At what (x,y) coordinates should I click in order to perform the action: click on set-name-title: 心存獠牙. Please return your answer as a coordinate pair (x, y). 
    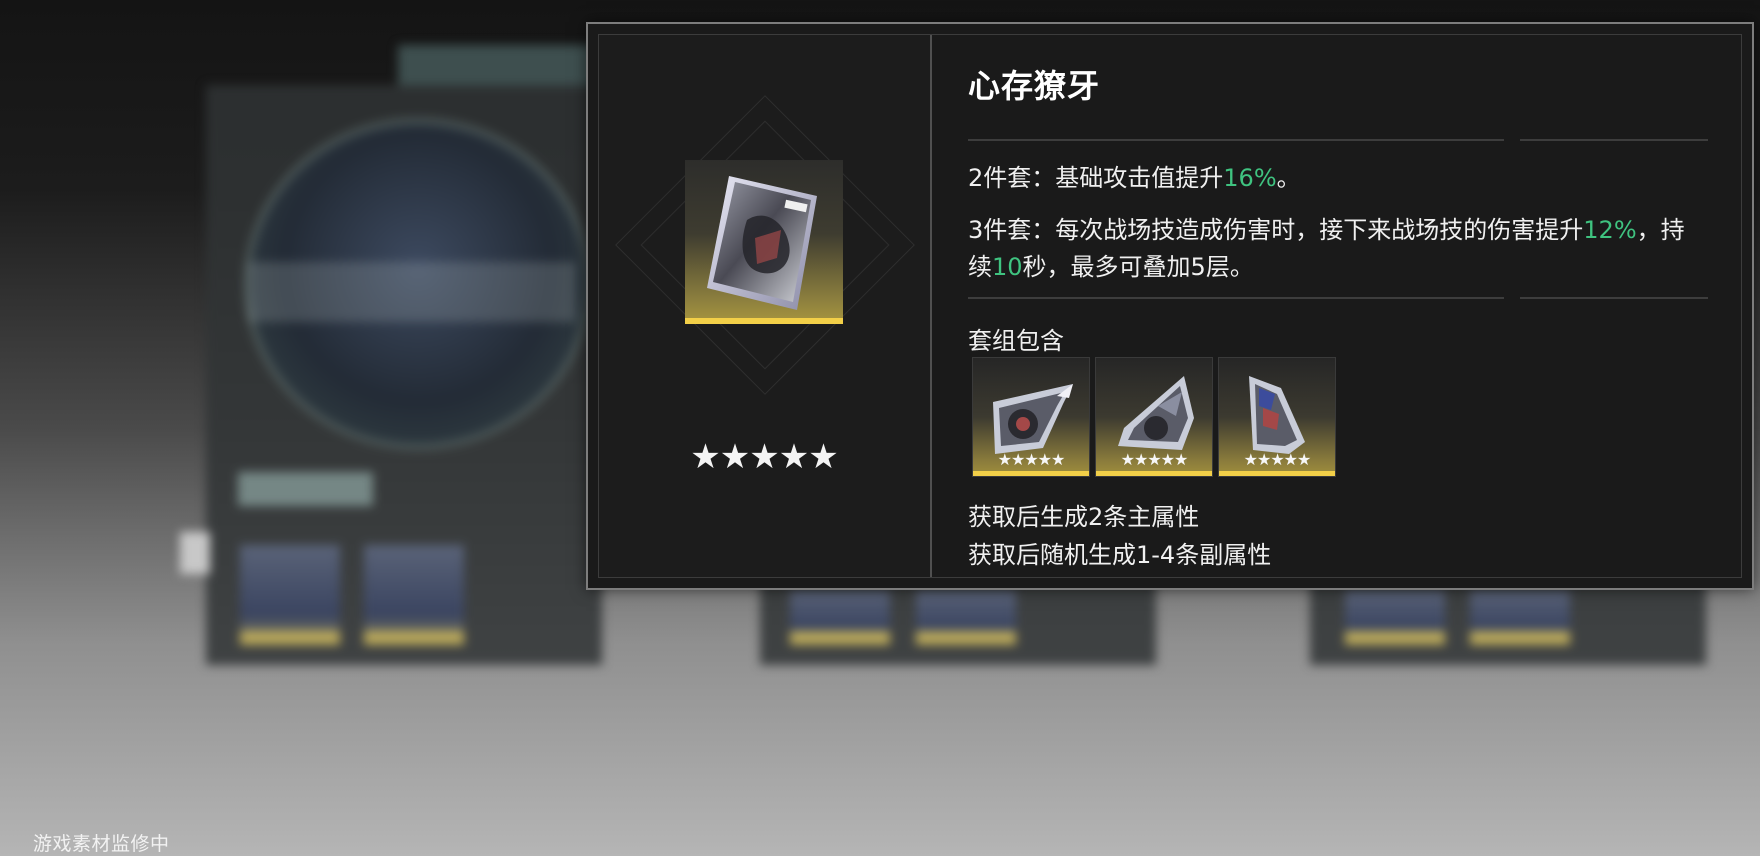
    Looking at the image, I should click on (1034, 86).